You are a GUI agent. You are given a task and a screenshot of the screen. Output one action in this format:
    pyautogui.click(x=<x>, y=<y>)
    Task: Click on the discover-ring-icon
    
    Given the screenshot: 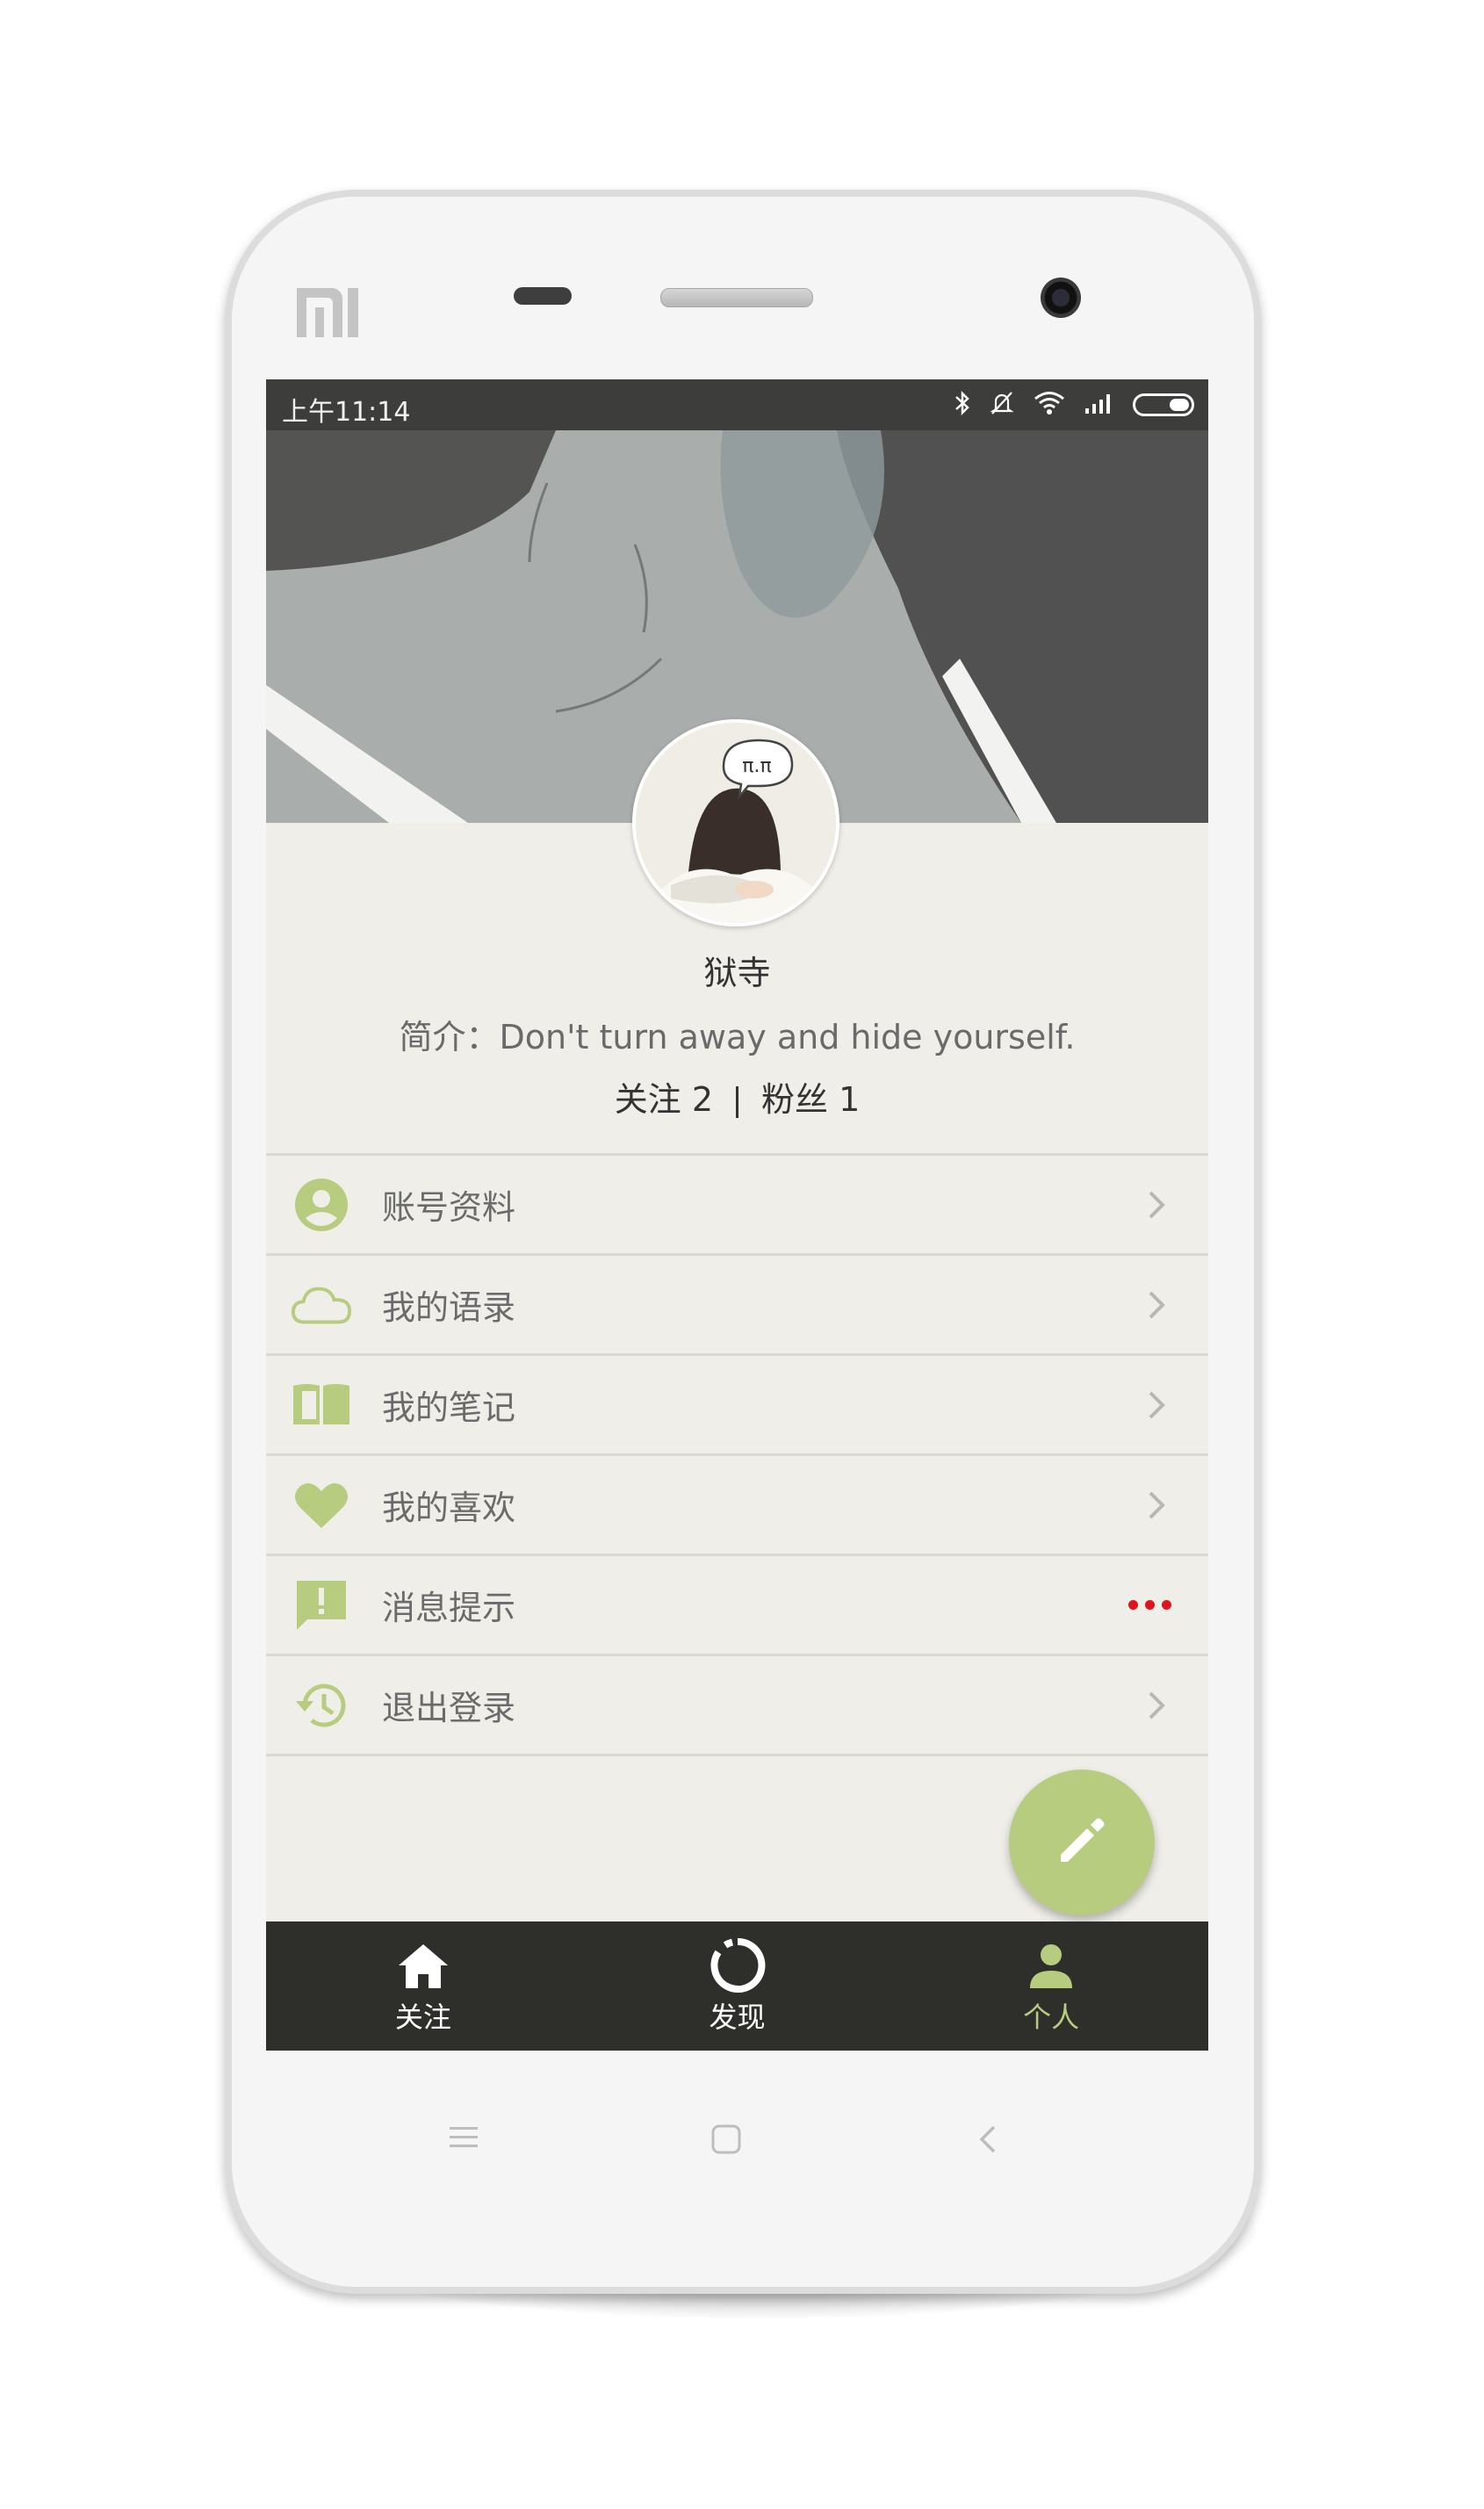 What is the action you would take?
    pyautogui.click(x=738, y=1965)
    